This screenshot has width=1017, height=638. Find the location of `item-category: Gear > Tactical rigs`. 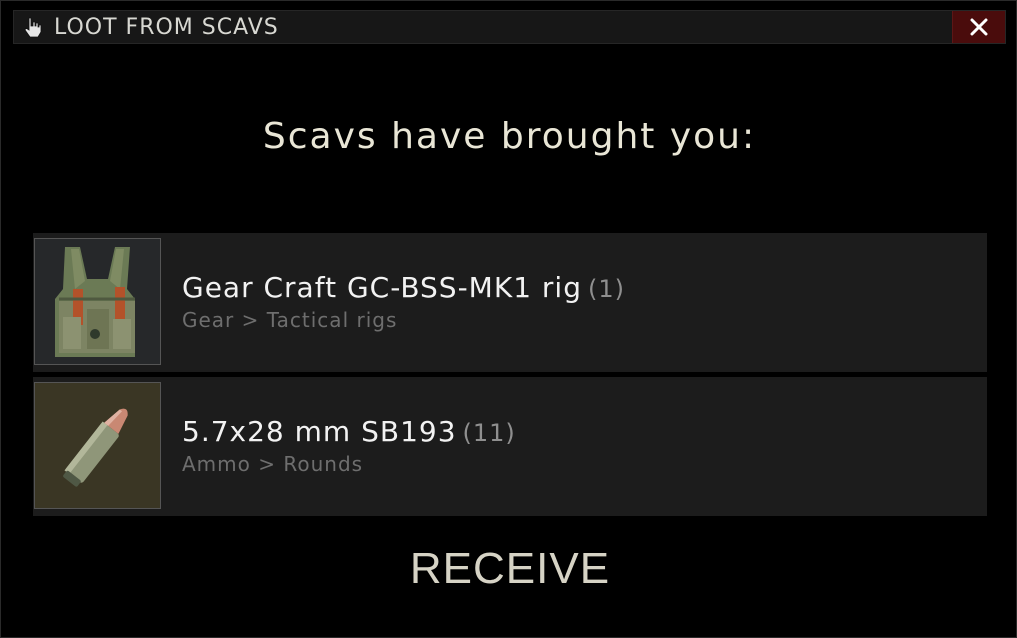

item-category: Gear > Tactical rigs is located at coordinates (290, 320).